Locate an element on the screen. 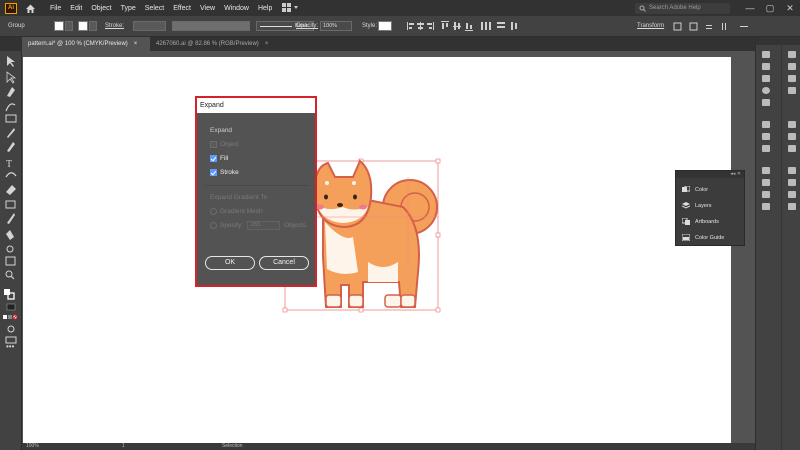 The image size is (800, 450). control-bar-right-icons is located at coordinates (712, 26).